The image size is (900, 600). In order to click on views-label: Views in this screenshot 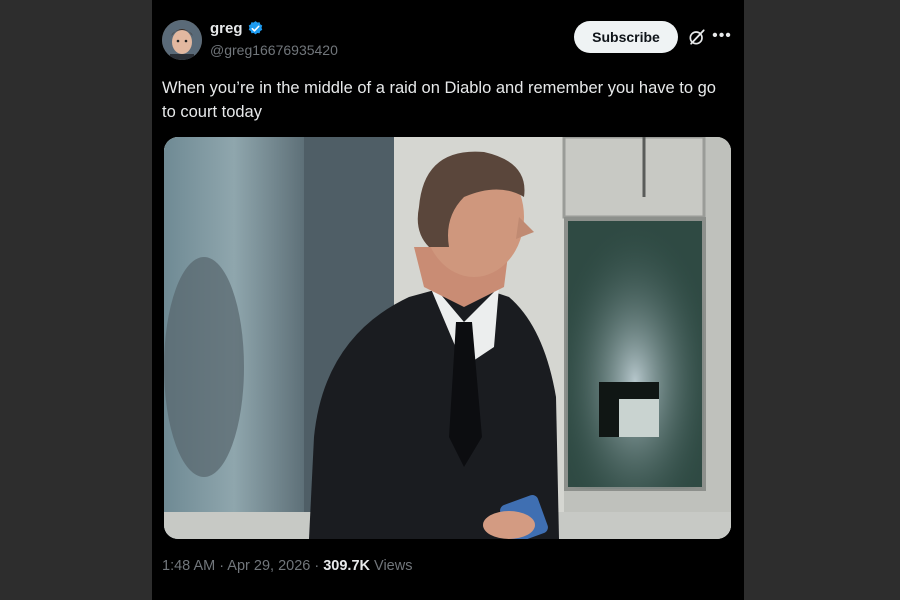, I will do `click(393, 566)`.